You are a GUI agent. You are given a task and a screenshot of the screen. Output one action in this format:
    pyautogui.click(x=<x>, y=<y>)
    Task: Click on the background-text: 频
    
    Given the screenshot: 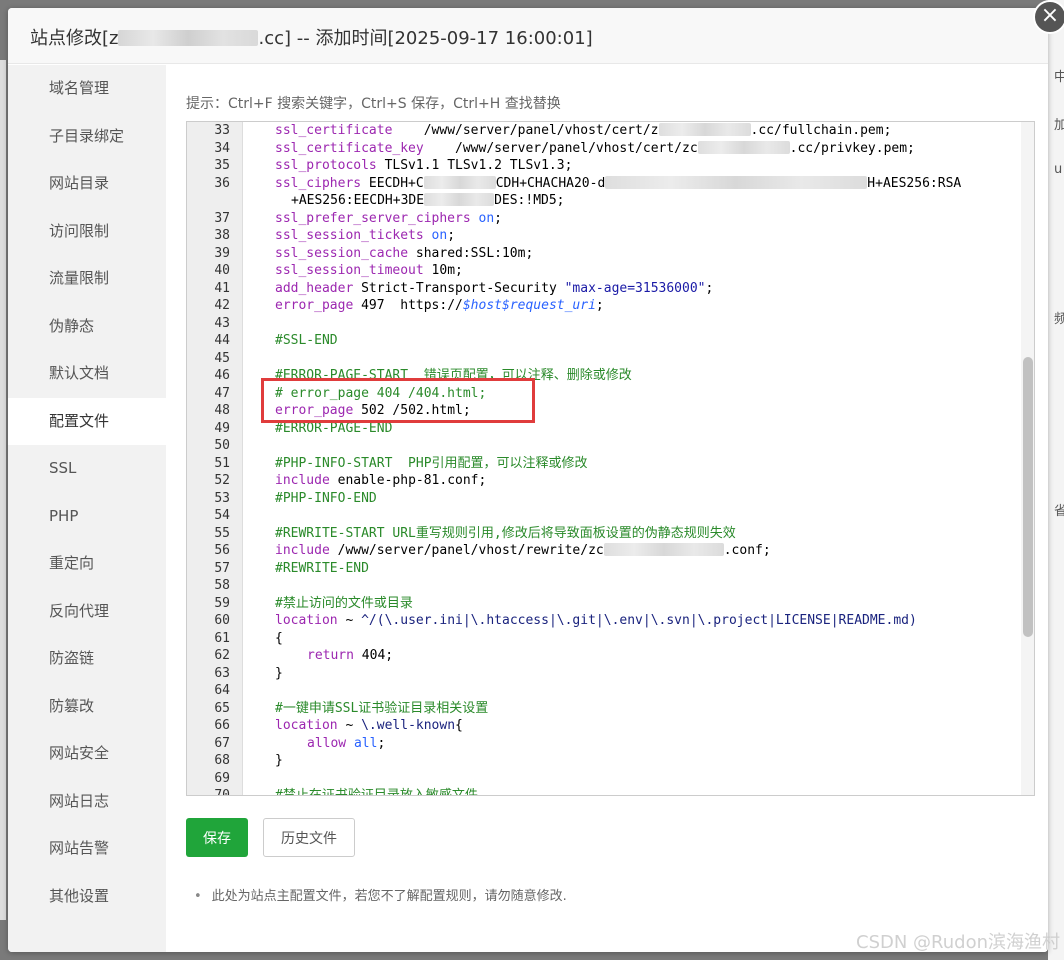 What is the action you would take?
    pyautogui.click(x=1059, y=319)
    